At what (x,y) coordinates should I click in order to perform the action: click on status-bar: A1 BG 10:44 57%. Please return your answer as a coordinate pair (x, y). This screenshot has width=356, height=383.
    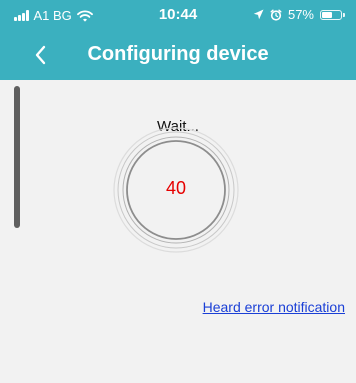
    Looking at the image, I should click on (178, 16).